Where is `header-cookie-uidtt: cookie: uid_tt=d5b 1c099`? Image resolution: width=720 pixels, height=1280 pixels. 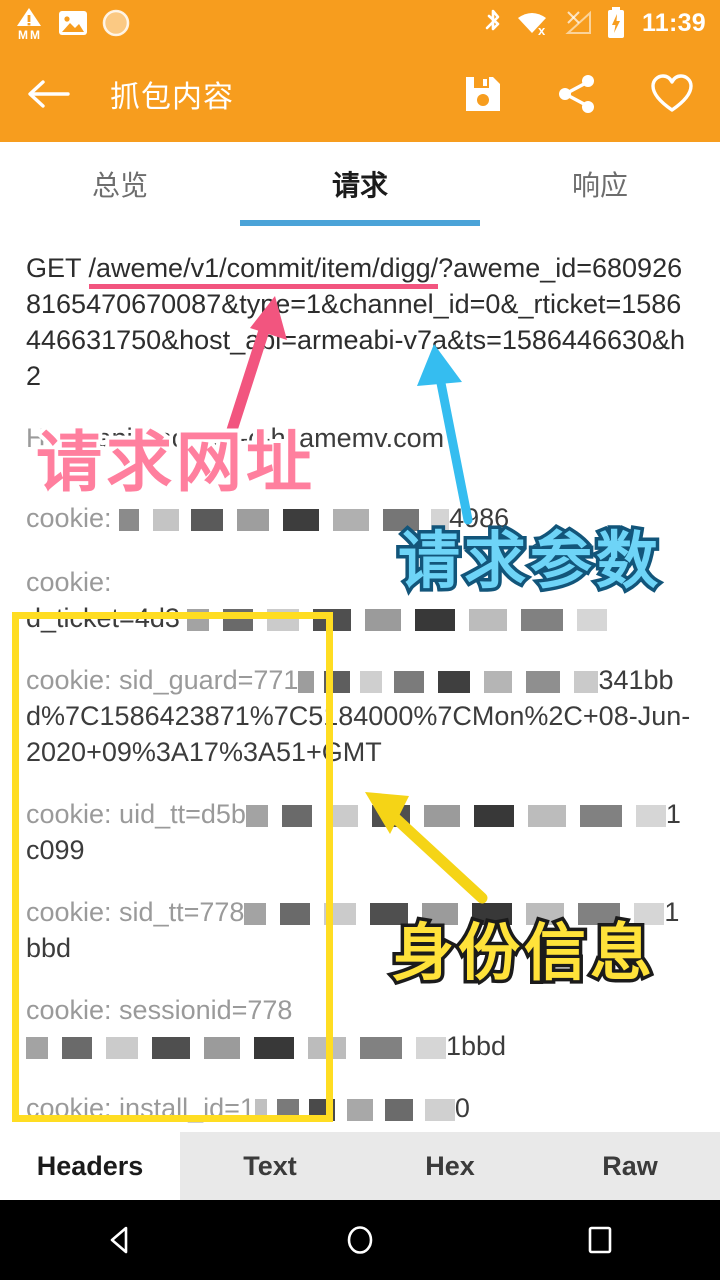
header-cookie-uidtt: cookie: uid_tt=d5b 1c099 is located at coordinates (360, 832).